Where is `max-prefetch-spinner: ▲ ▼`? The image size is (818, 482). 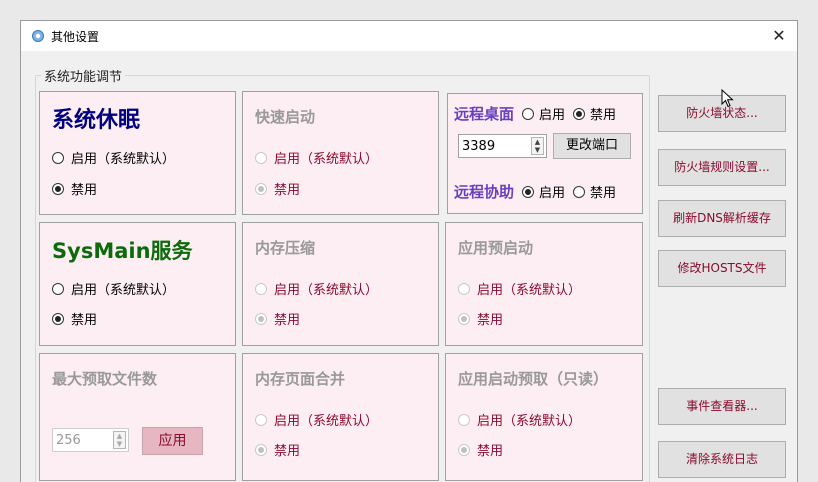
max-prefetch-spinner: ▲ ▼ is located at coordinates (119, 440).